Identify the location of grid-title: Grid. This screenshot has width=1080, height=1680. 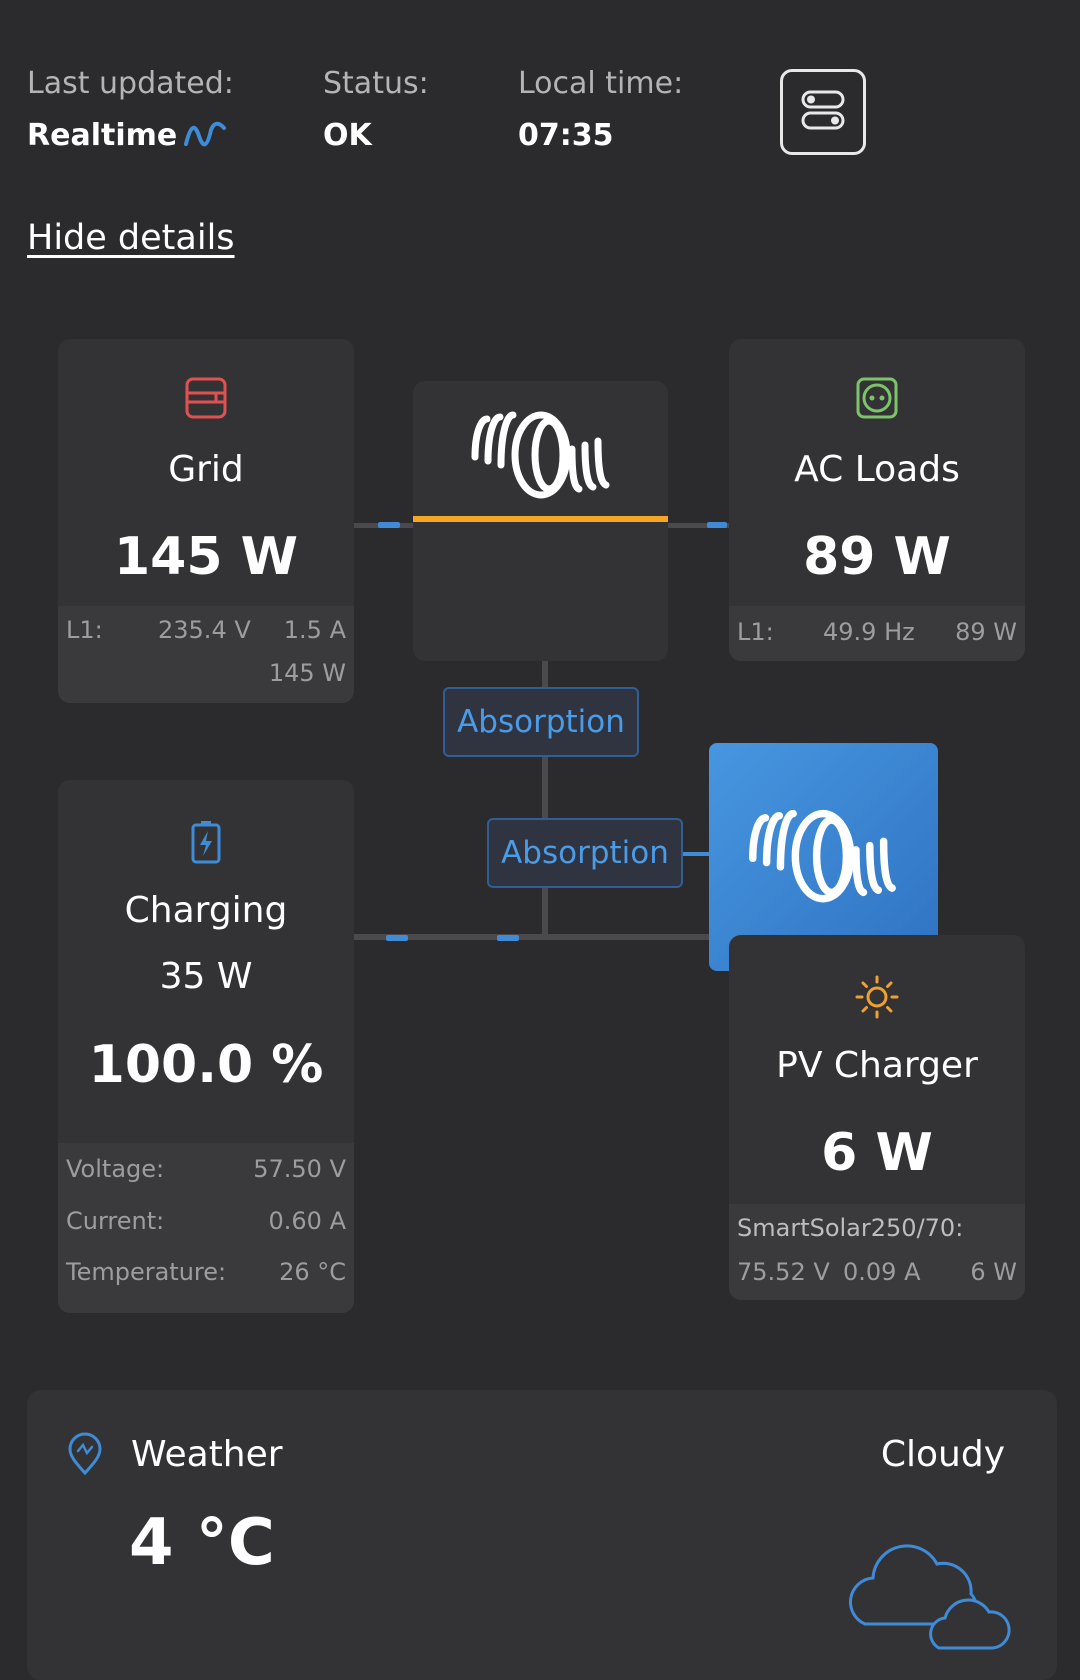
(206, 469).